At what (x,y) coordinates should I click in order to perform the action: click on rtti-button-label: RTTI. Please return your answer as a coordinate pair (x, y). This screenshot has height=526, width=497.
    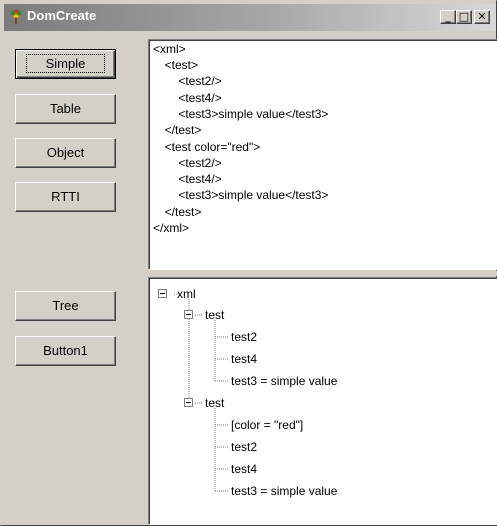
    Looking at the image, I should click on (65, 196).